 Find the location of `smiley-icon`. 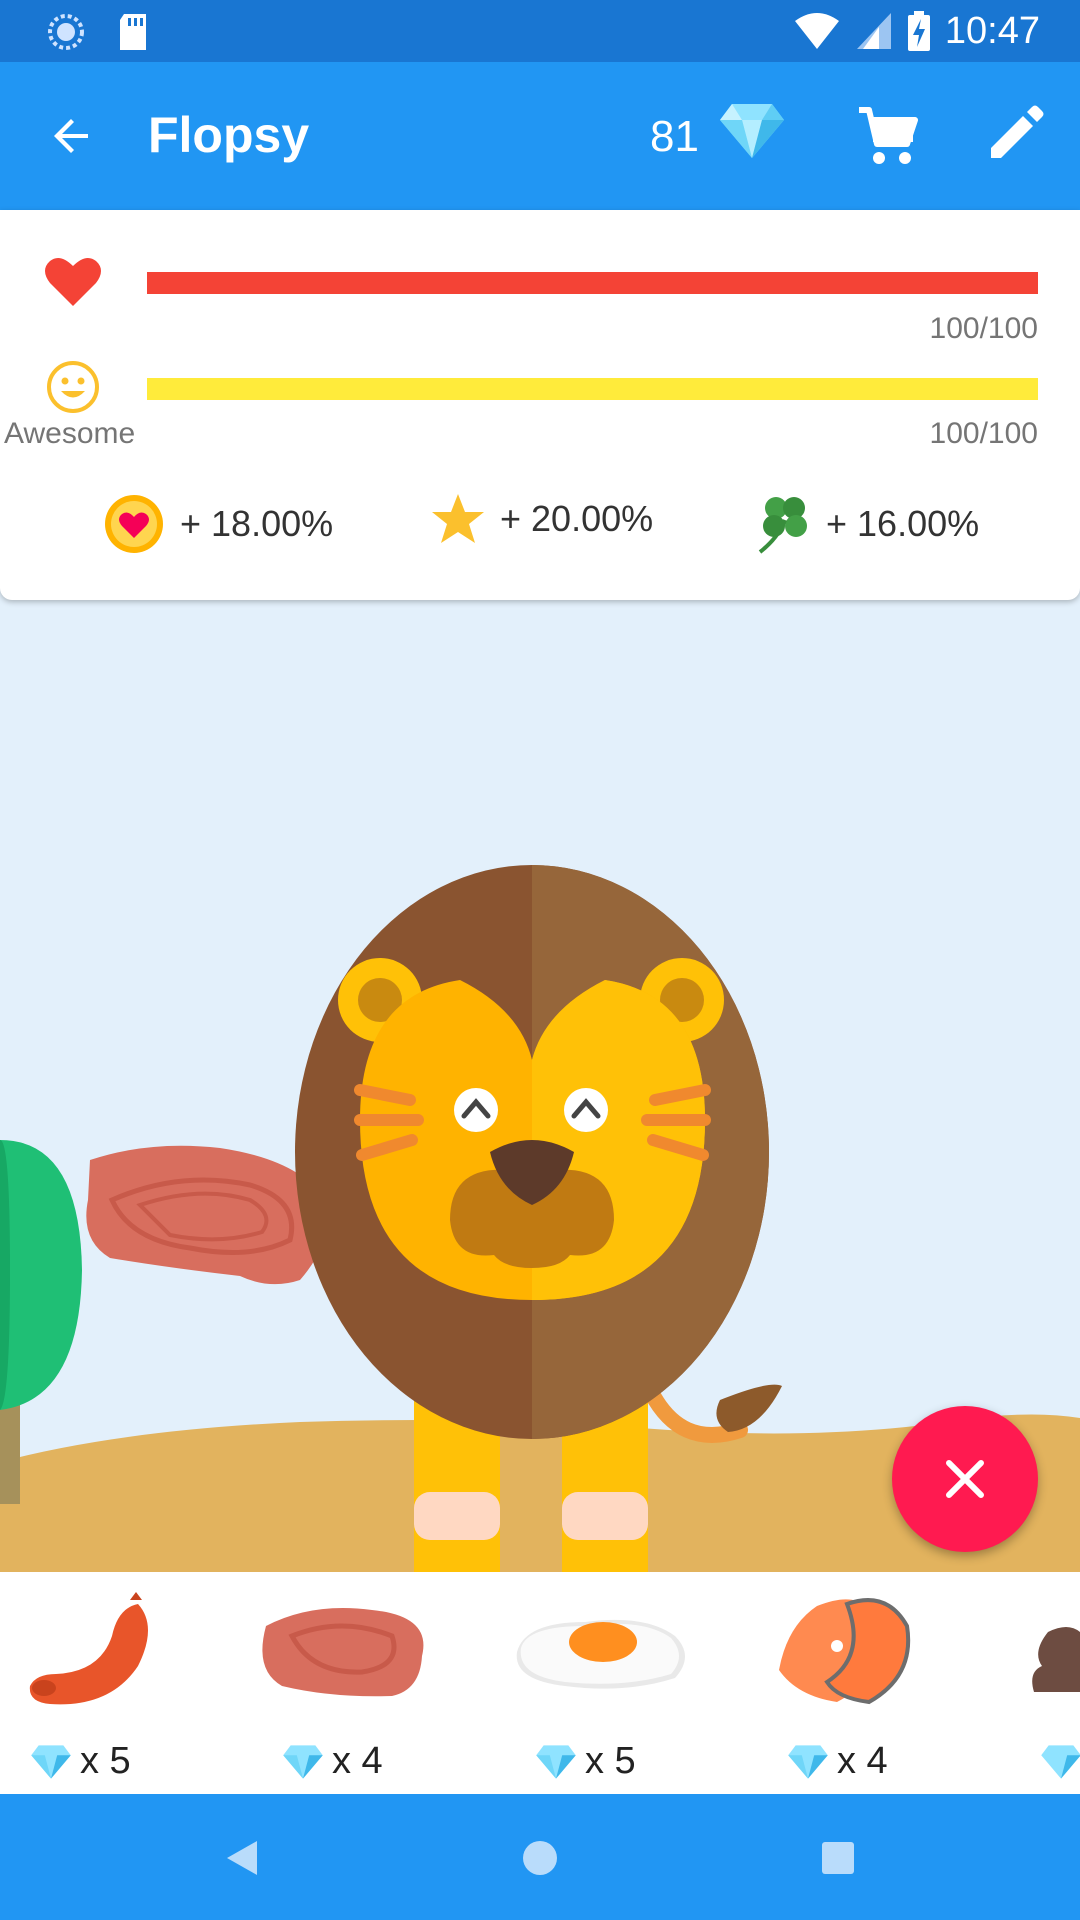

smiley-icon is located at coordinates (73, 387).